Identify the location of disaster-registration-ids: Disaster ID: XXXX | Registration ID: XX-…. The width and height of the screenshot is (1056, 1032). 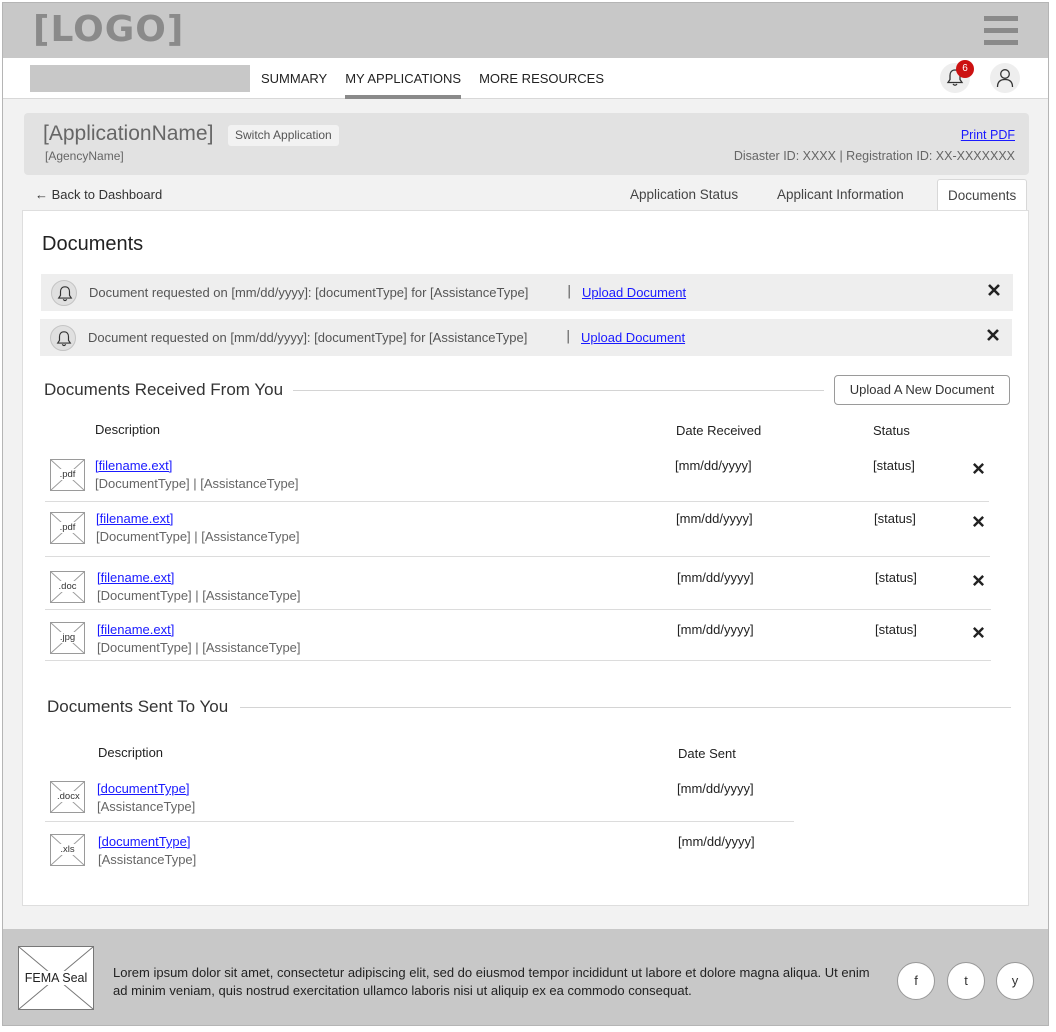
(874, 156).